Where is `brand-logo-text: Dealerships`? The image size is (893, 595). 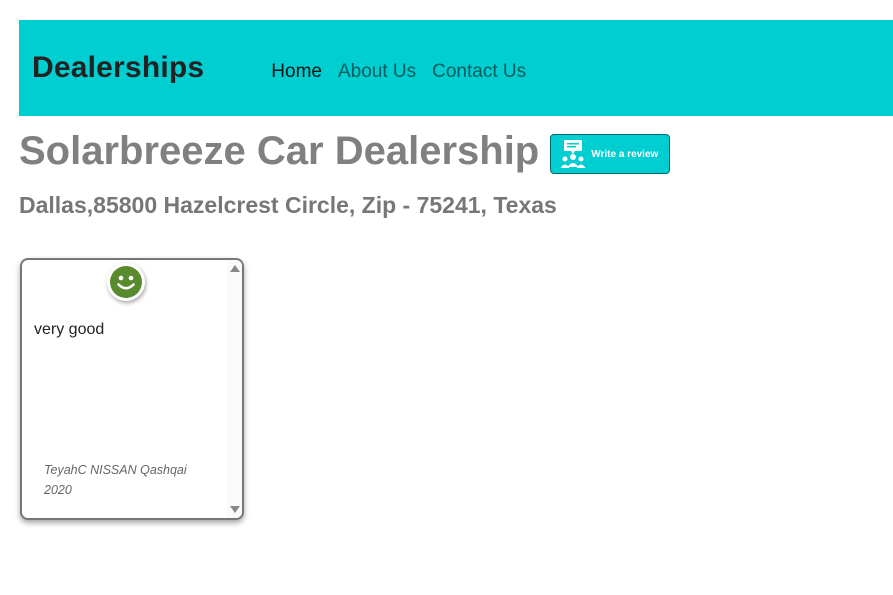 brand-logo-text: Dealerships is located at coordinates (118, 68).